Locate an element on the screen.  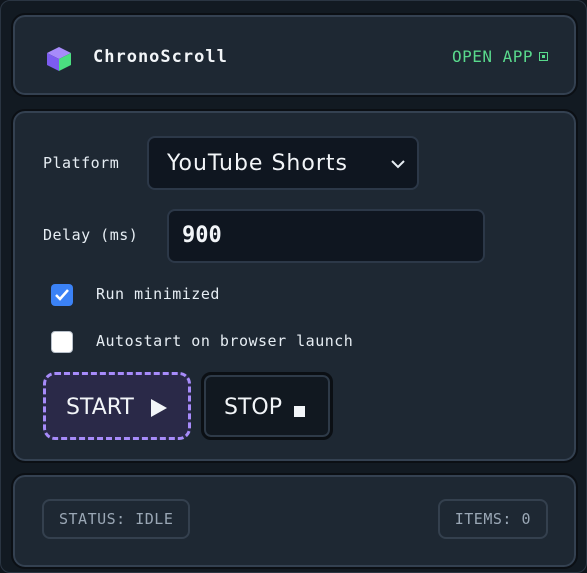
cube-logo-icon is located at coordinates (59, 59).